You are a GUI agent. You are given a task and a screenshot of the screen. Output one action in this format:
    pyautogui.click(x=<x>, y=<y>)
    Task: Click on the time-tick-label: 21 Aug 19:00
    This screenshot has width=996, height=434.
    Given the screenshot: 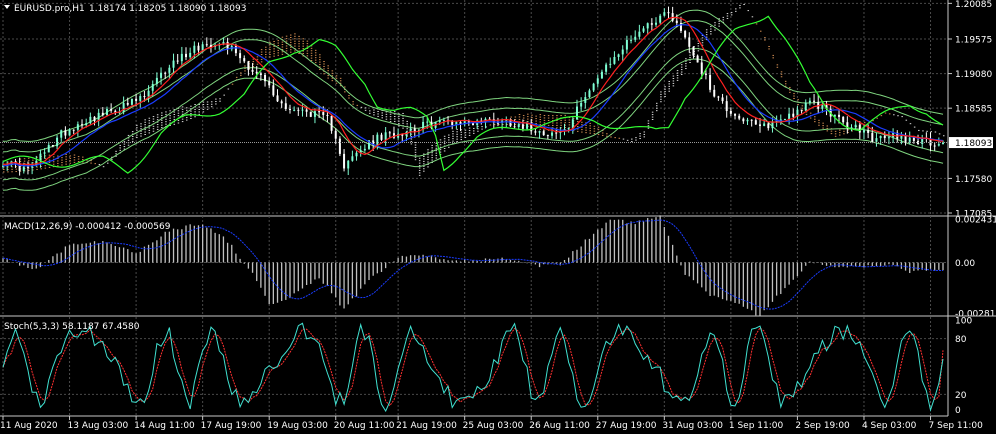 What is the action you would take?
    pyautogui.click(x=426, y=426)
    